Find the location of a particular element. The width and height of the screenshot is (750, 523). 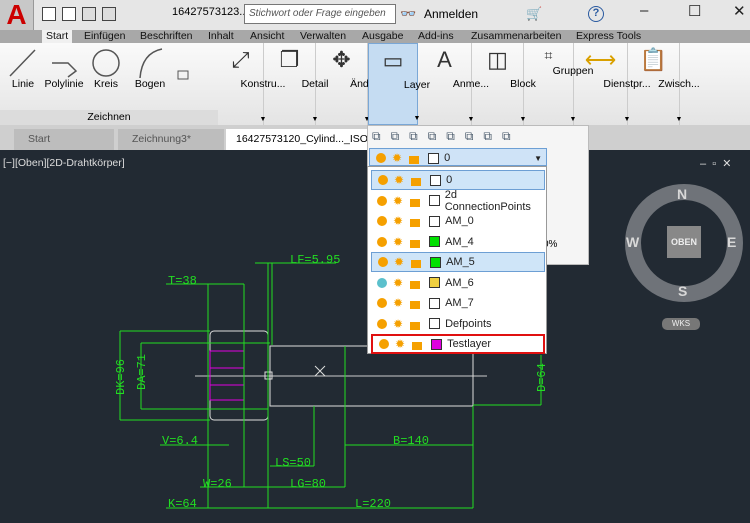

tab-inhalt: Inhalt is located at coordinates (221, 36).